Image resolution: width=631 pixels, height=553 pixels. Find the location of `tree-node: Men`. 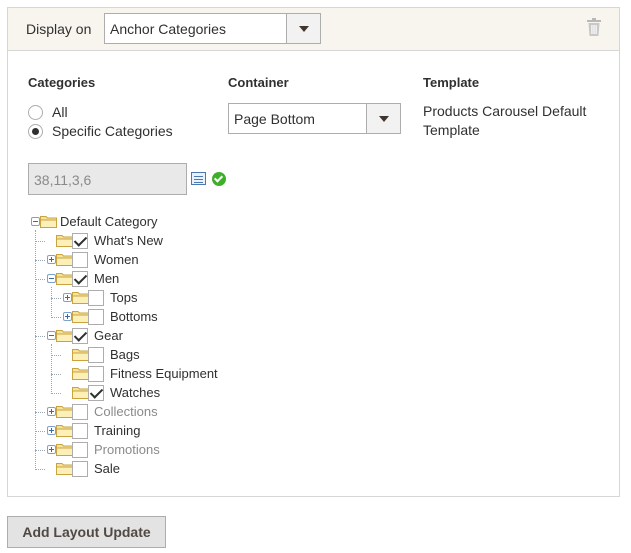

tree-node: Men is located at coordinates (158, 279).